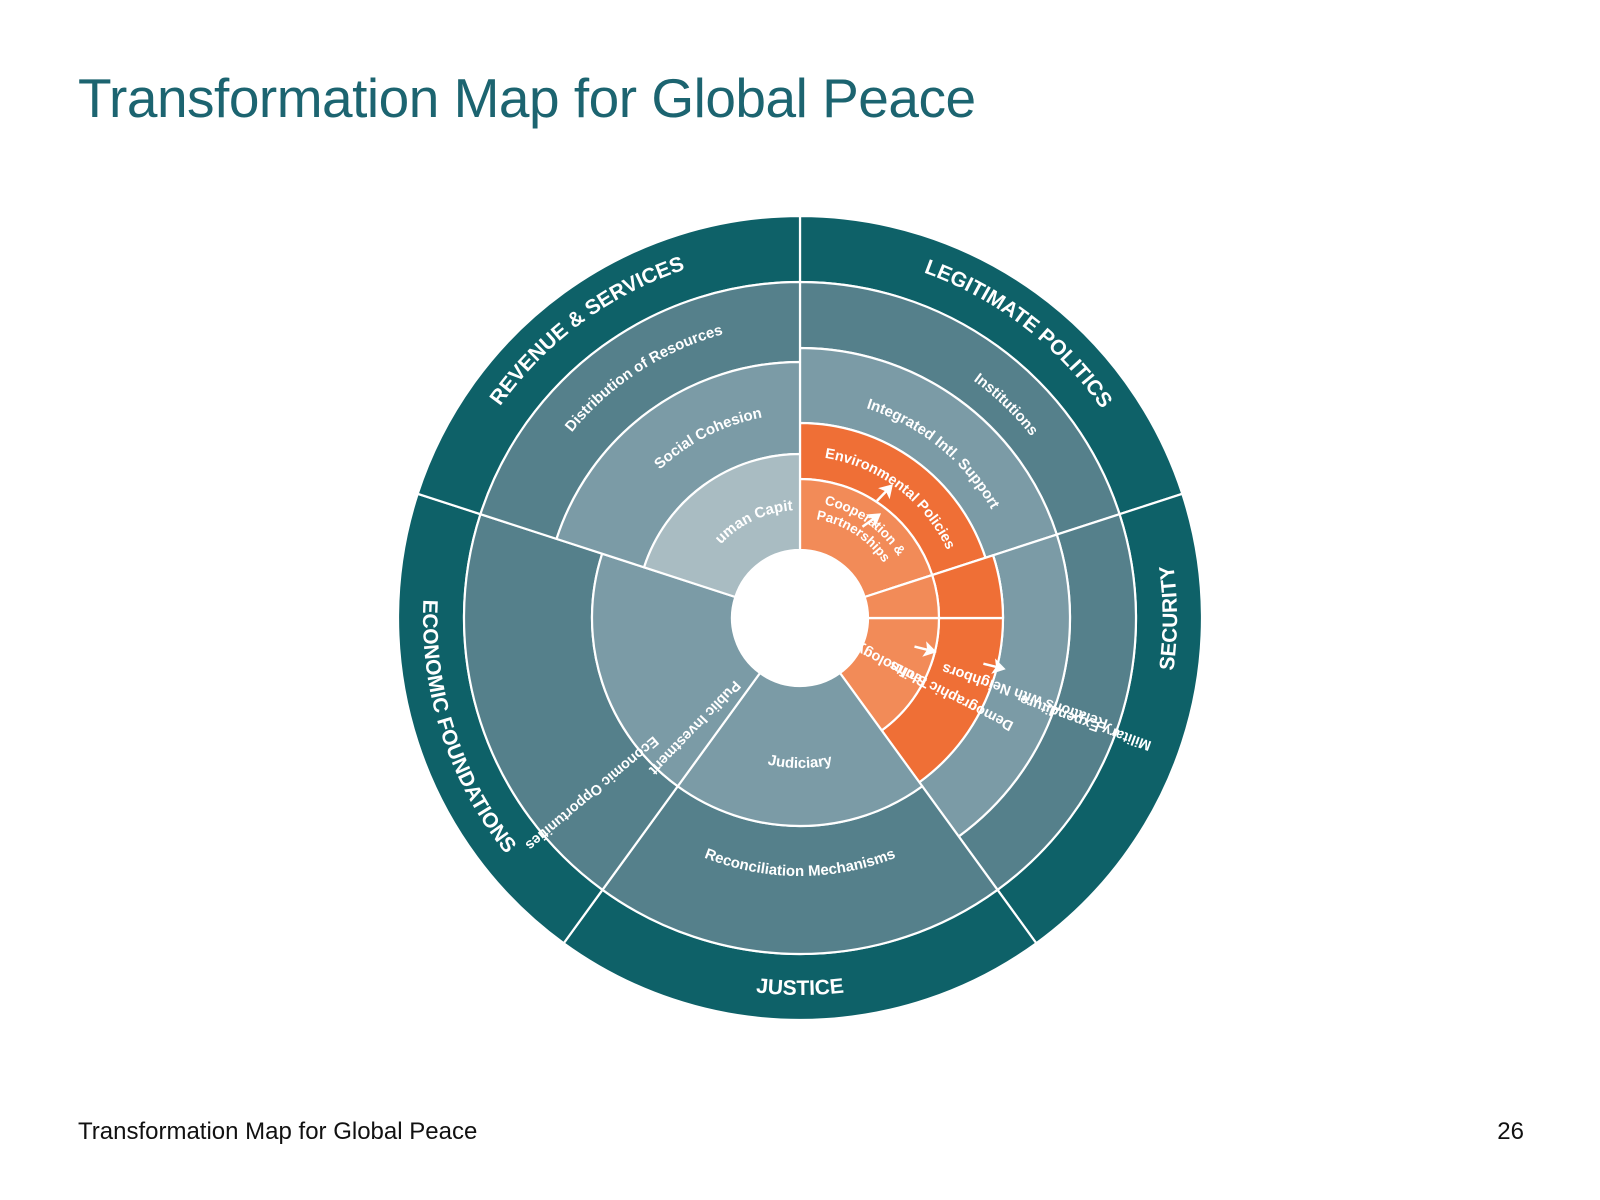 The image size is (1600, 1200). I want to click on justice-label: JUSTICE, so click(800, 988).